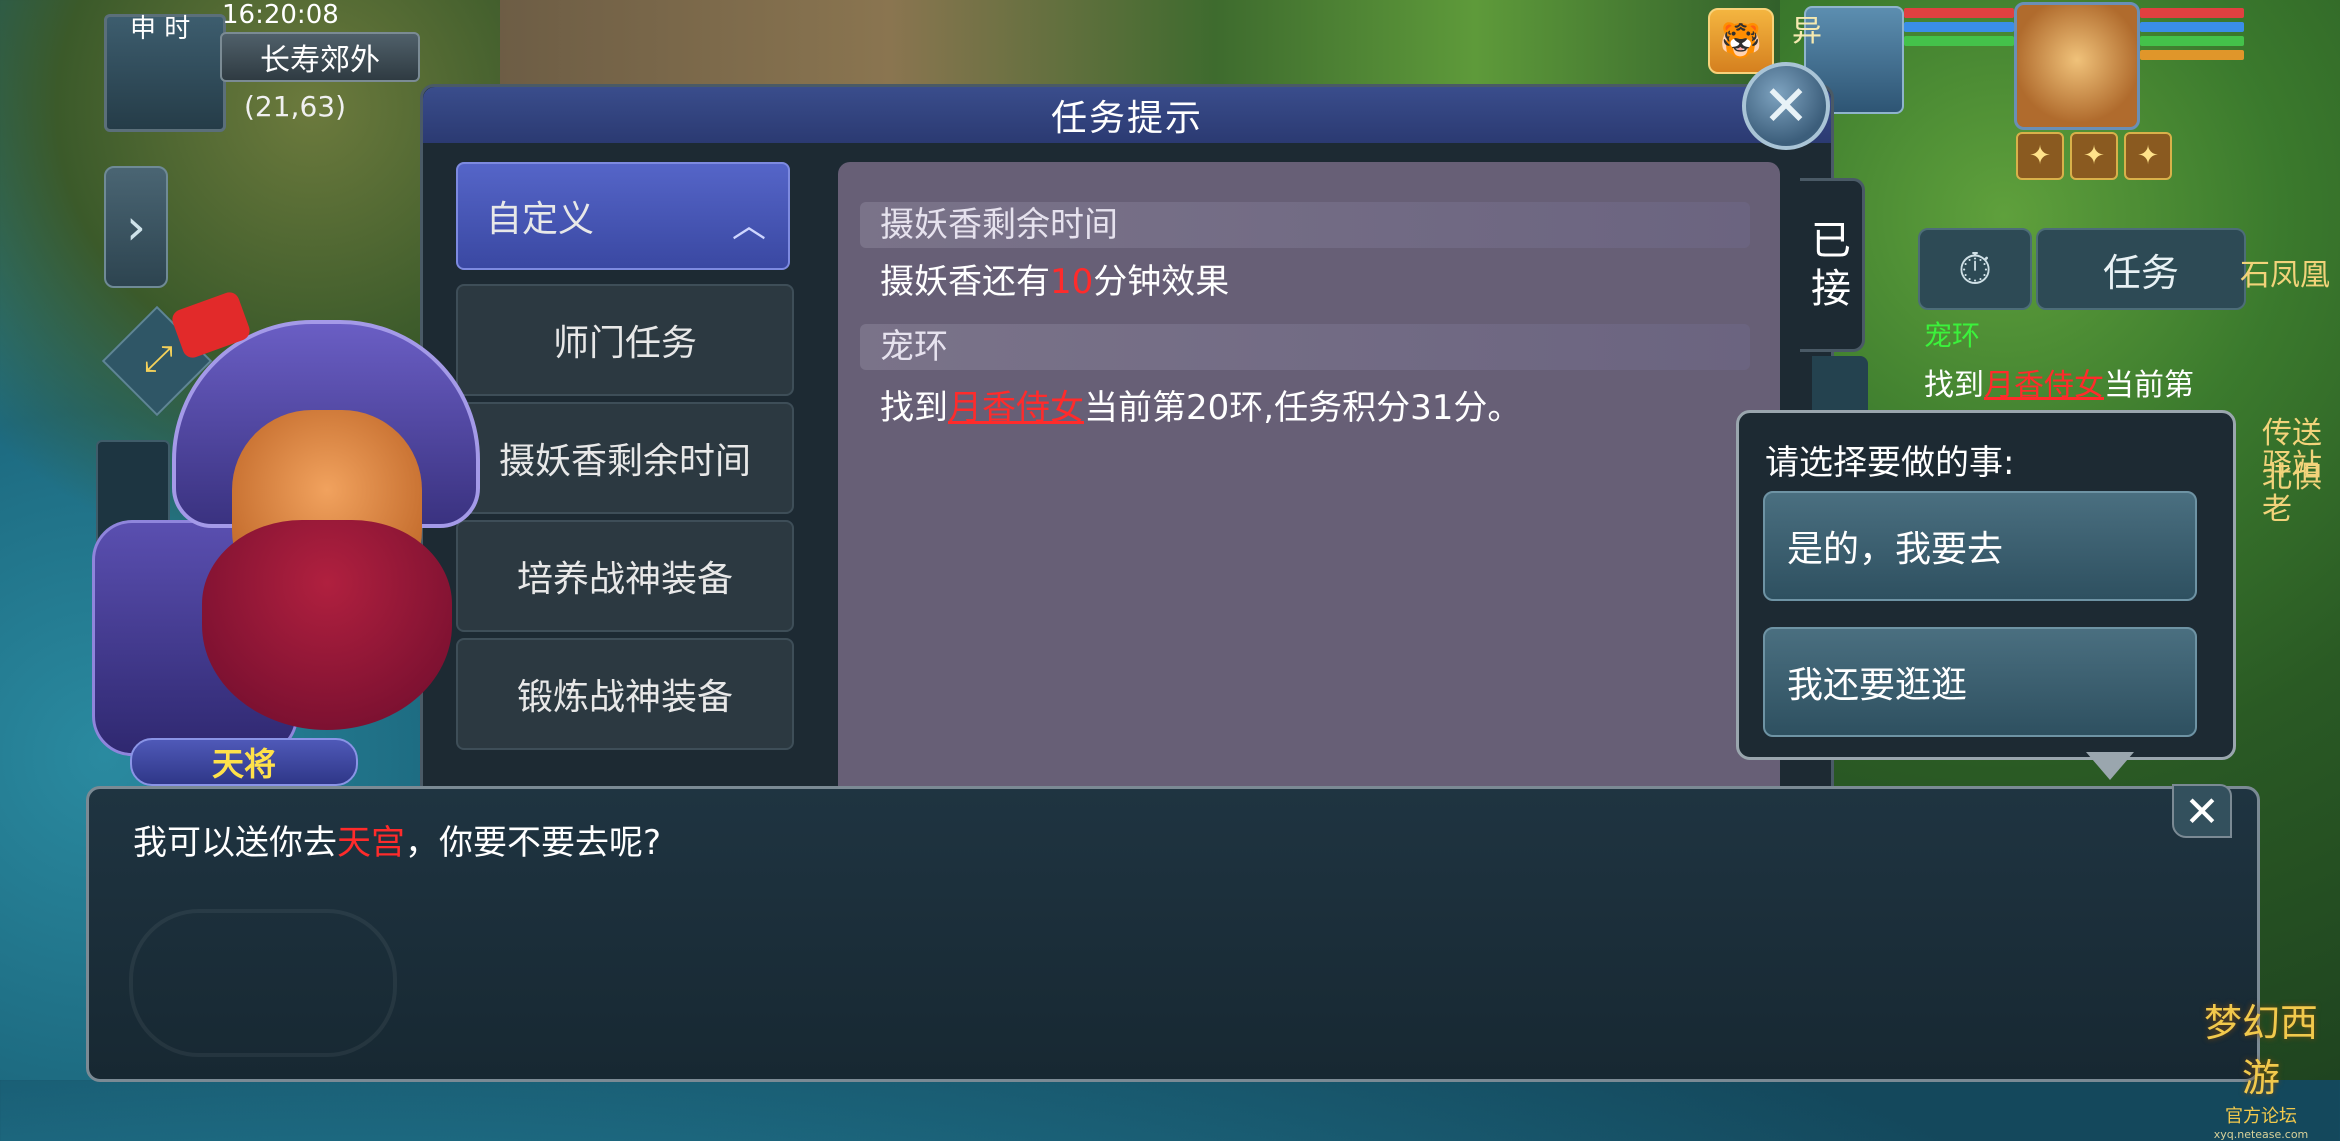 Image resolution: width=2340 pixels, height=1141 pixels. What do you see at coordinates (965, 282) in the screenshot?
I see `line-prefix: 摄妖香还有` at bounding box center [965, 282].